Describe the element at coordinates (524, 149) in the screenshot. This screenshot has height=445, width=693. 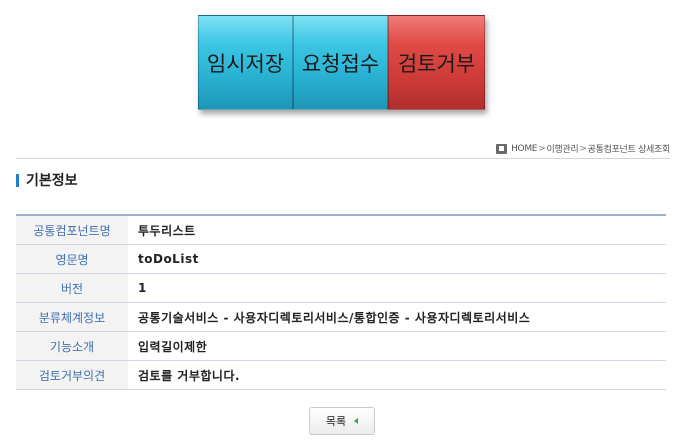
I see `breadcrumb-home: HOME` at that location.